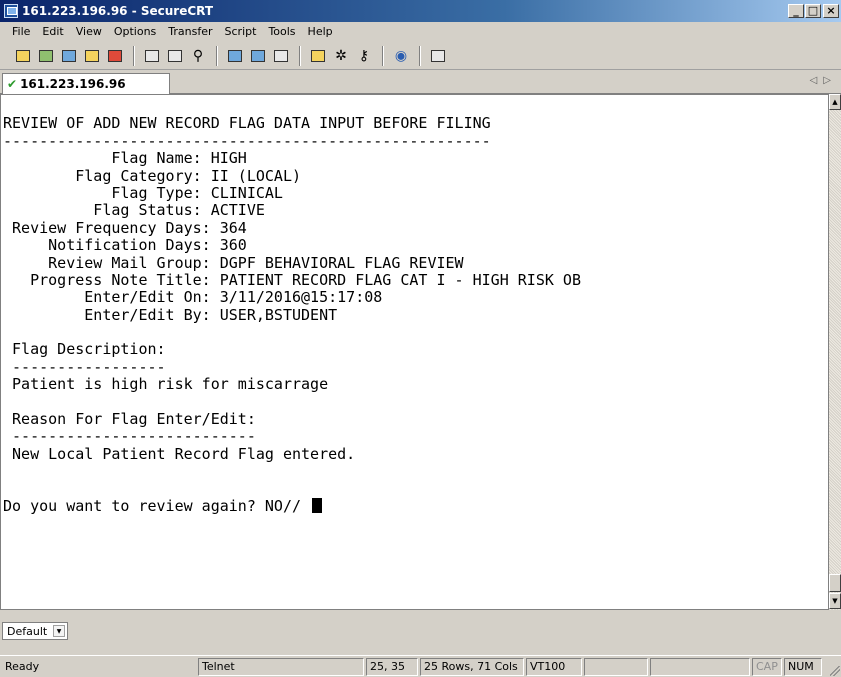 The image size is (841, 677). Describe the element at coordinates (190, 32) in the screenshot. I see `menu-transfer: Transfer` at that location.